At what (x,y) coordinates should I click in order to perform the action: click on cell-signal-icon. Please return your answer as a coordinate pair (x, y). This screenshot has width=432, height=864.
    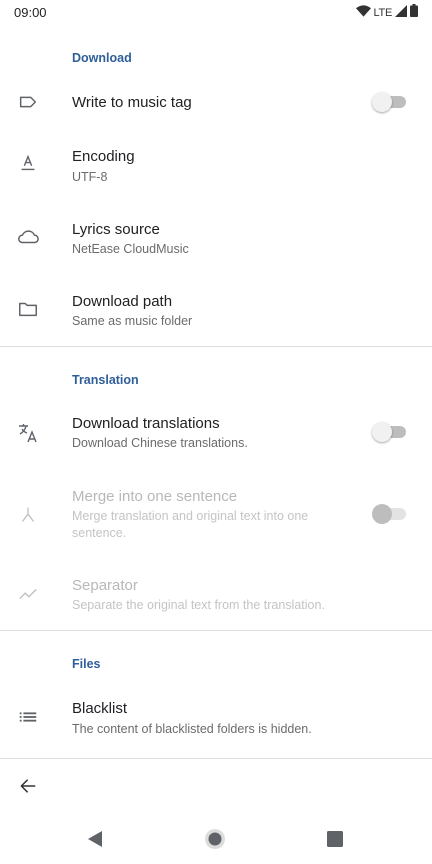
    Looking at the image, I should click on (401, 13).